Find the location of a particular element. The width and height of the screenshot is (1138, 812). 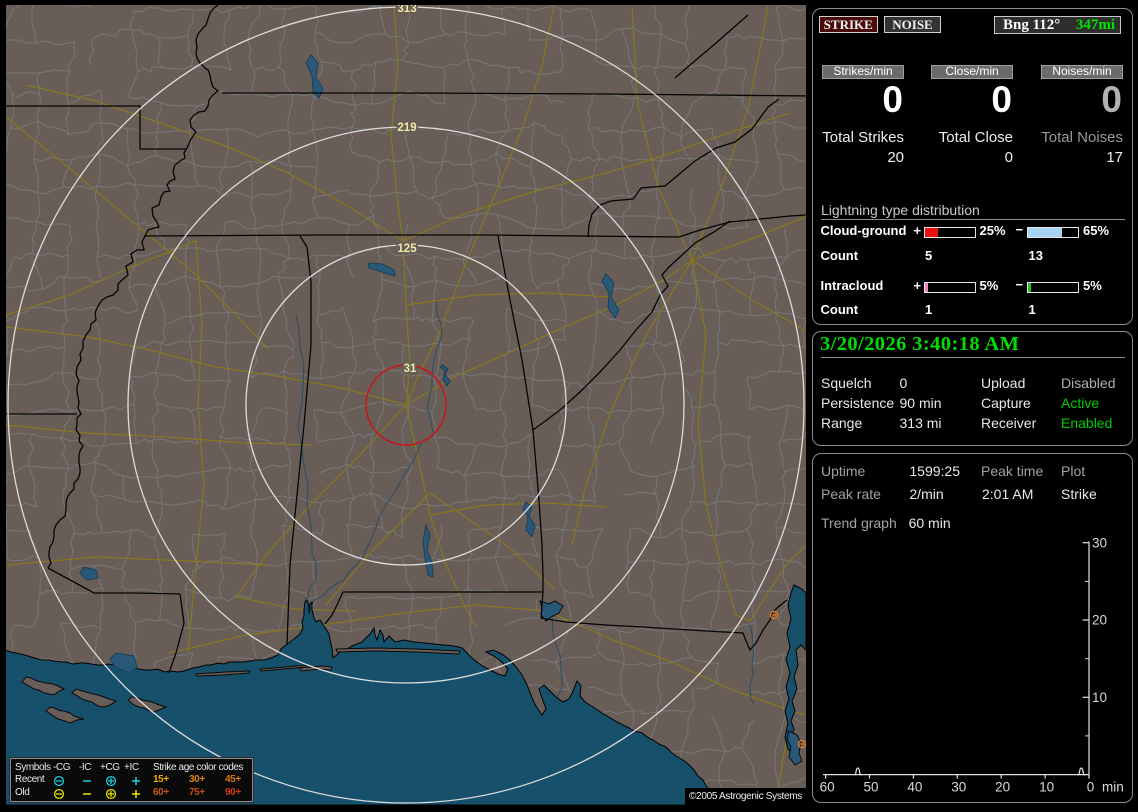

svg-text: 313 is located at coordinates (406, 10).